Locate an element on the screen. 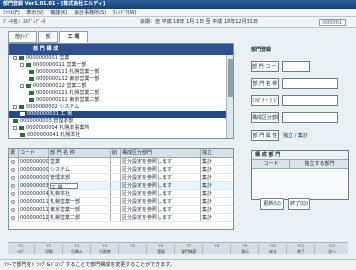 This screenshot has width=356, height=270. header-delete: 削 is located at coordinates (116, 153).